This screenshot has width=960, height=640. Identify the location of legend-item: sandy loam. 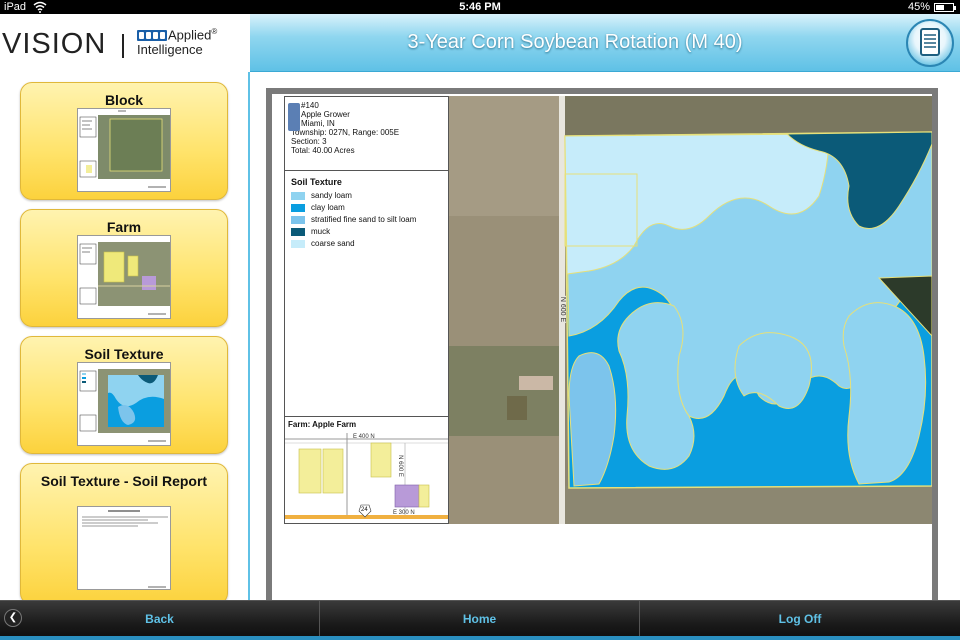
(366, 196).